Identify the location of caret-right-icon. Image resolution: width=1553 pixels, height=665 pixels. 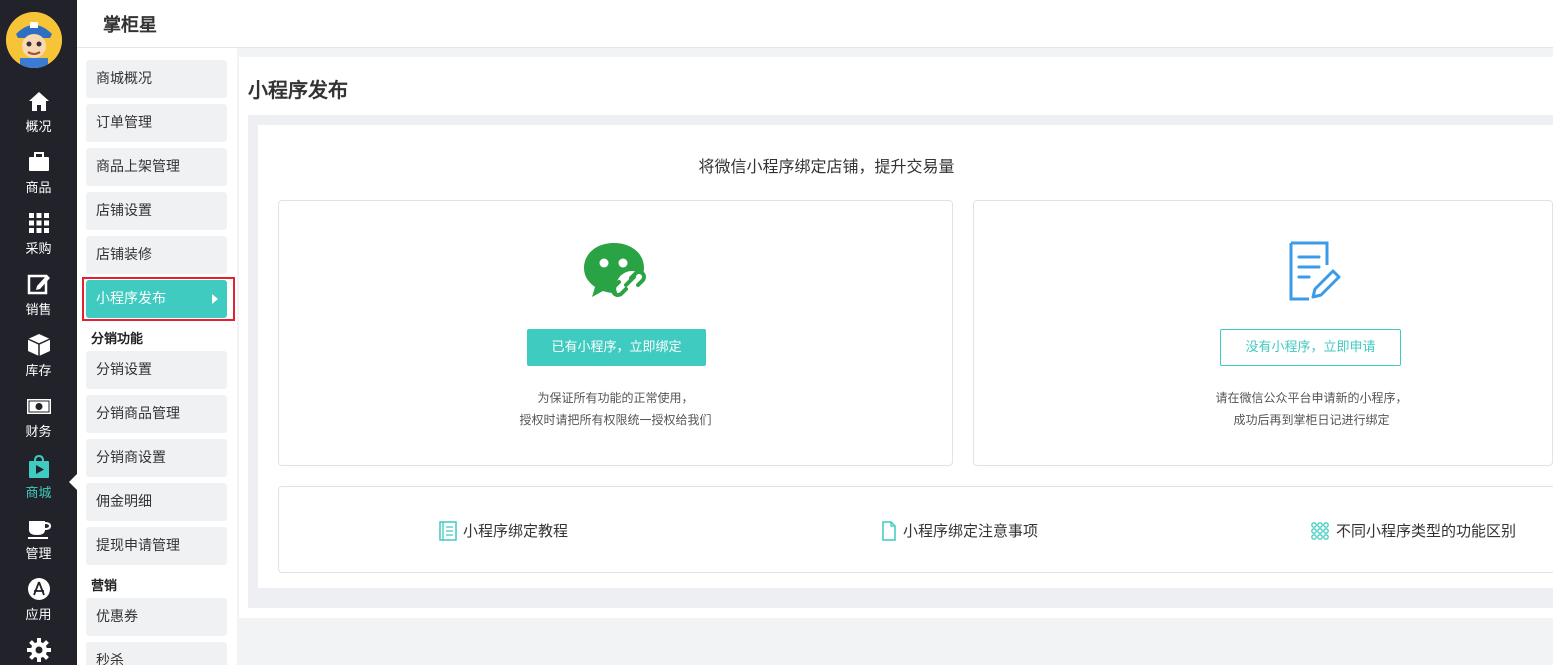
(215, 299).